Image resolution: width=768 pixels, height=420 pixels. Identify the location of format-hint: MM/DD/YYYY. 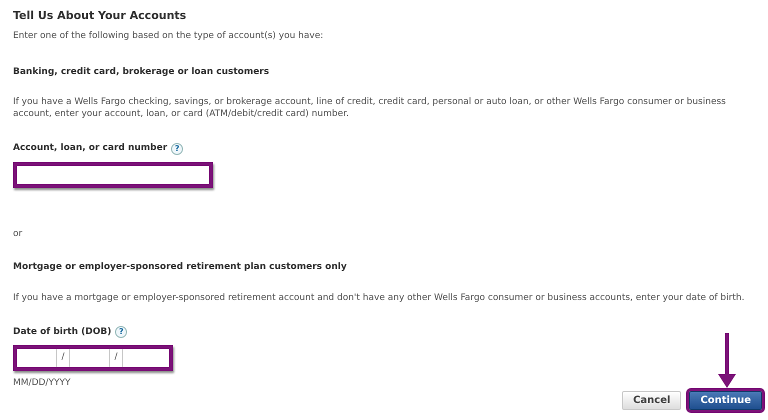
(42, 383).